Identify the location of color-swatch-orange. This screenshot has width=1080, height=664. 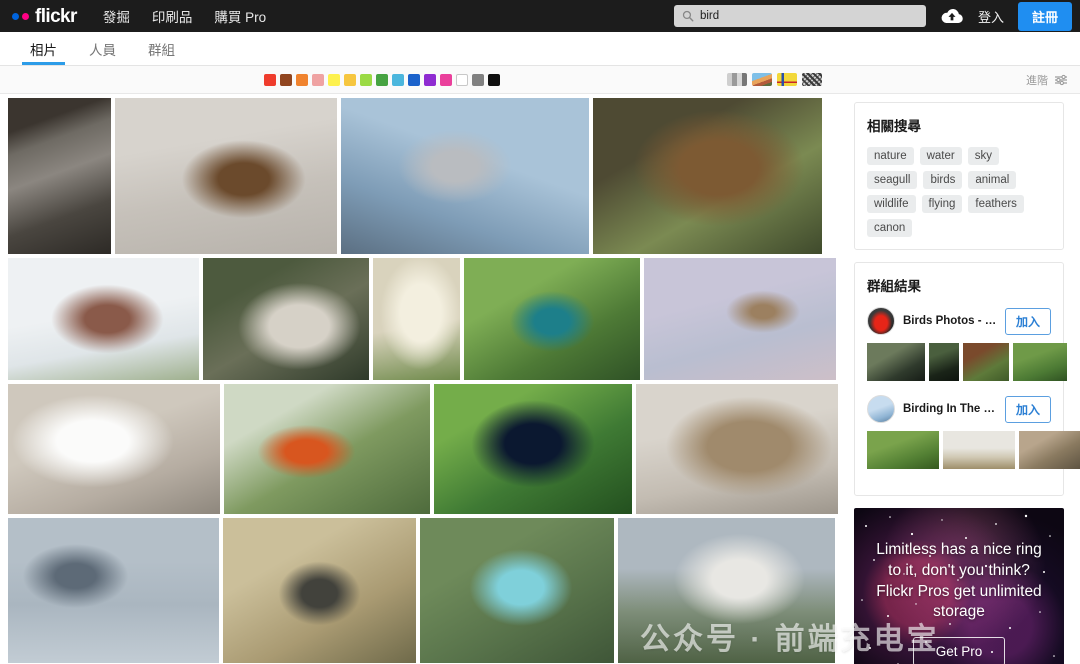
(301, 79).